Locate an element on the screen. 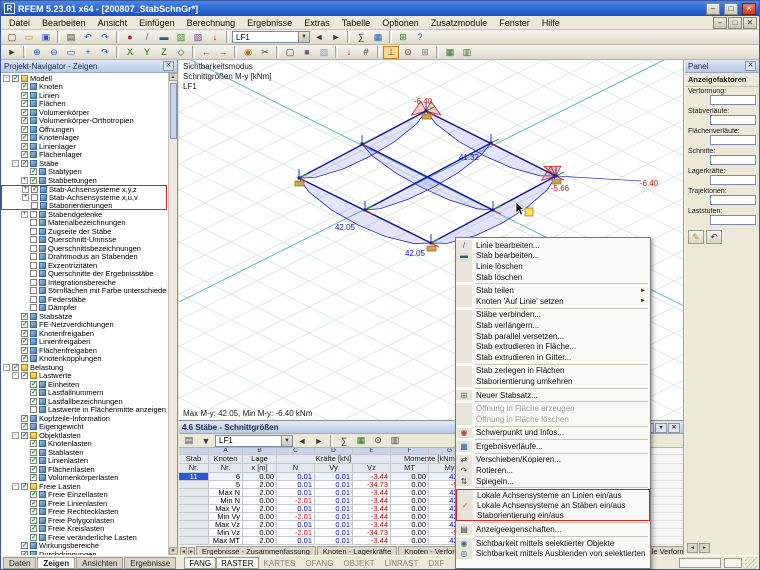 The width and height of the screenshot is (760, 570). tree-item-freie-kreislasten: ✓ Freie Kreislasten is located at coordinates (84, 528).